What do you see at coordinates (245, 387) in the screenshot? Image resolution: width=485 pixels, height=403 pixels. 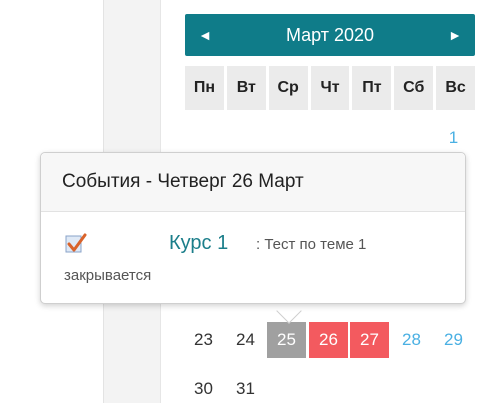 I see `calendar-day-31: 31` at bounding box center [245, 387].